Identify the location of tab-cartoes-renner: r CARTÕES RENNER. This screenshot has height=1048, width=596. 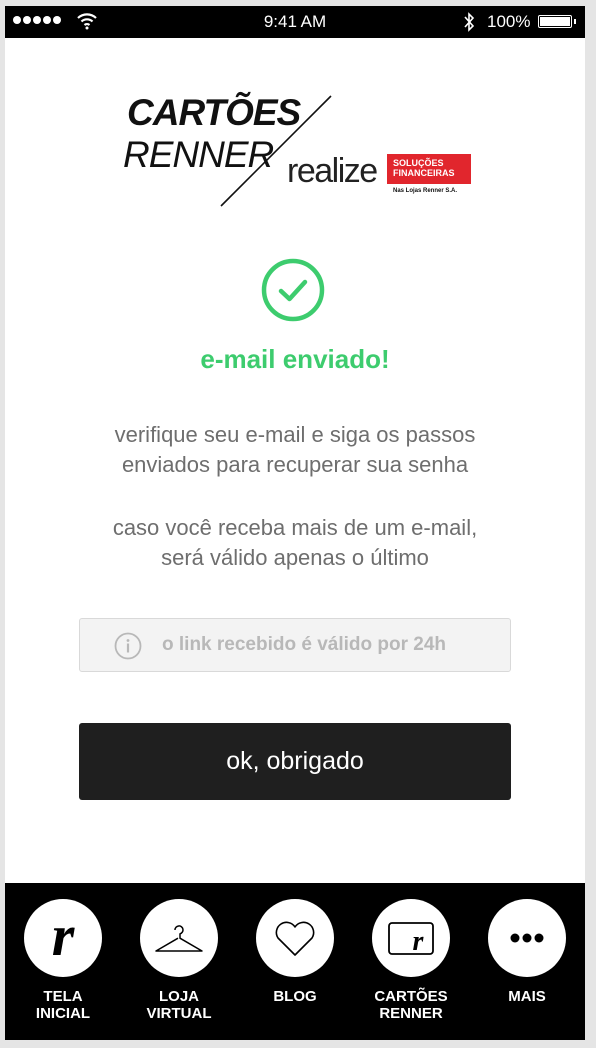
(411, 961).